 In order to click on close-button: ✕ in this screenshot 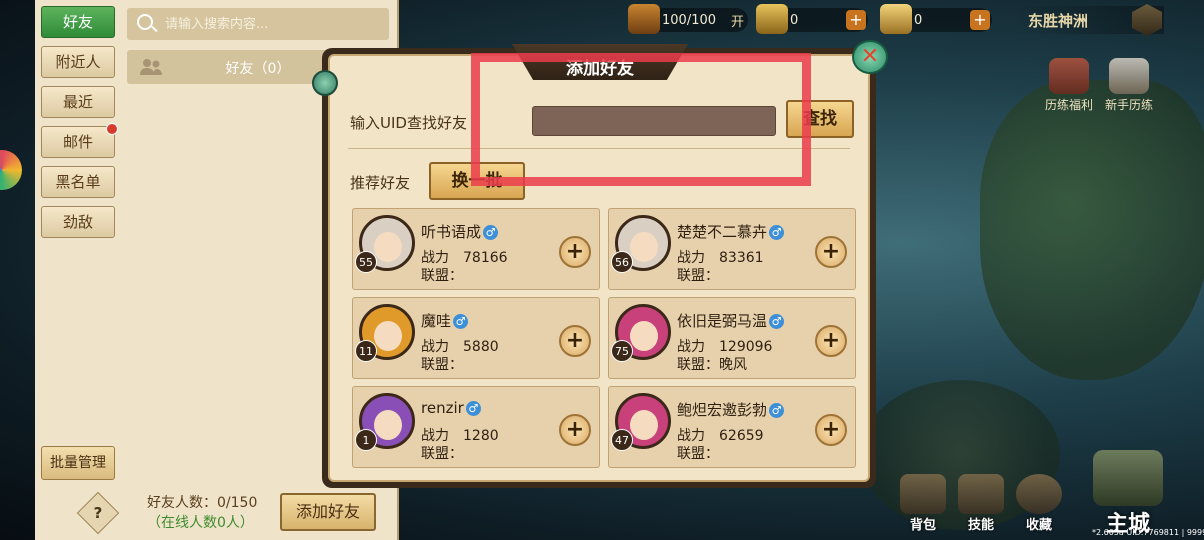, I will do `click(870, 57)`.